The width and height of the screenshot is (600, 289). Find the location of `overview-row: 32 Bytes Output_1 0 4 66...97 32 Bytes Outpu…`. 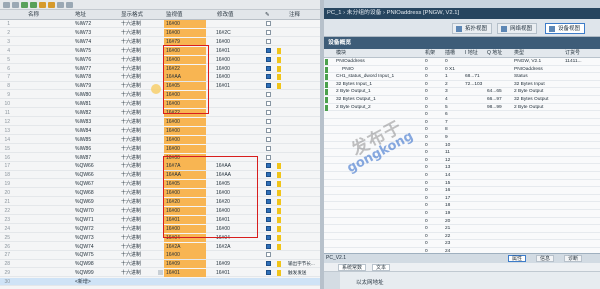

overview-row: 32 Bytes Output_1 0 4 66...97 32 Bytes Outpu… is located at coordinates (462, 100).